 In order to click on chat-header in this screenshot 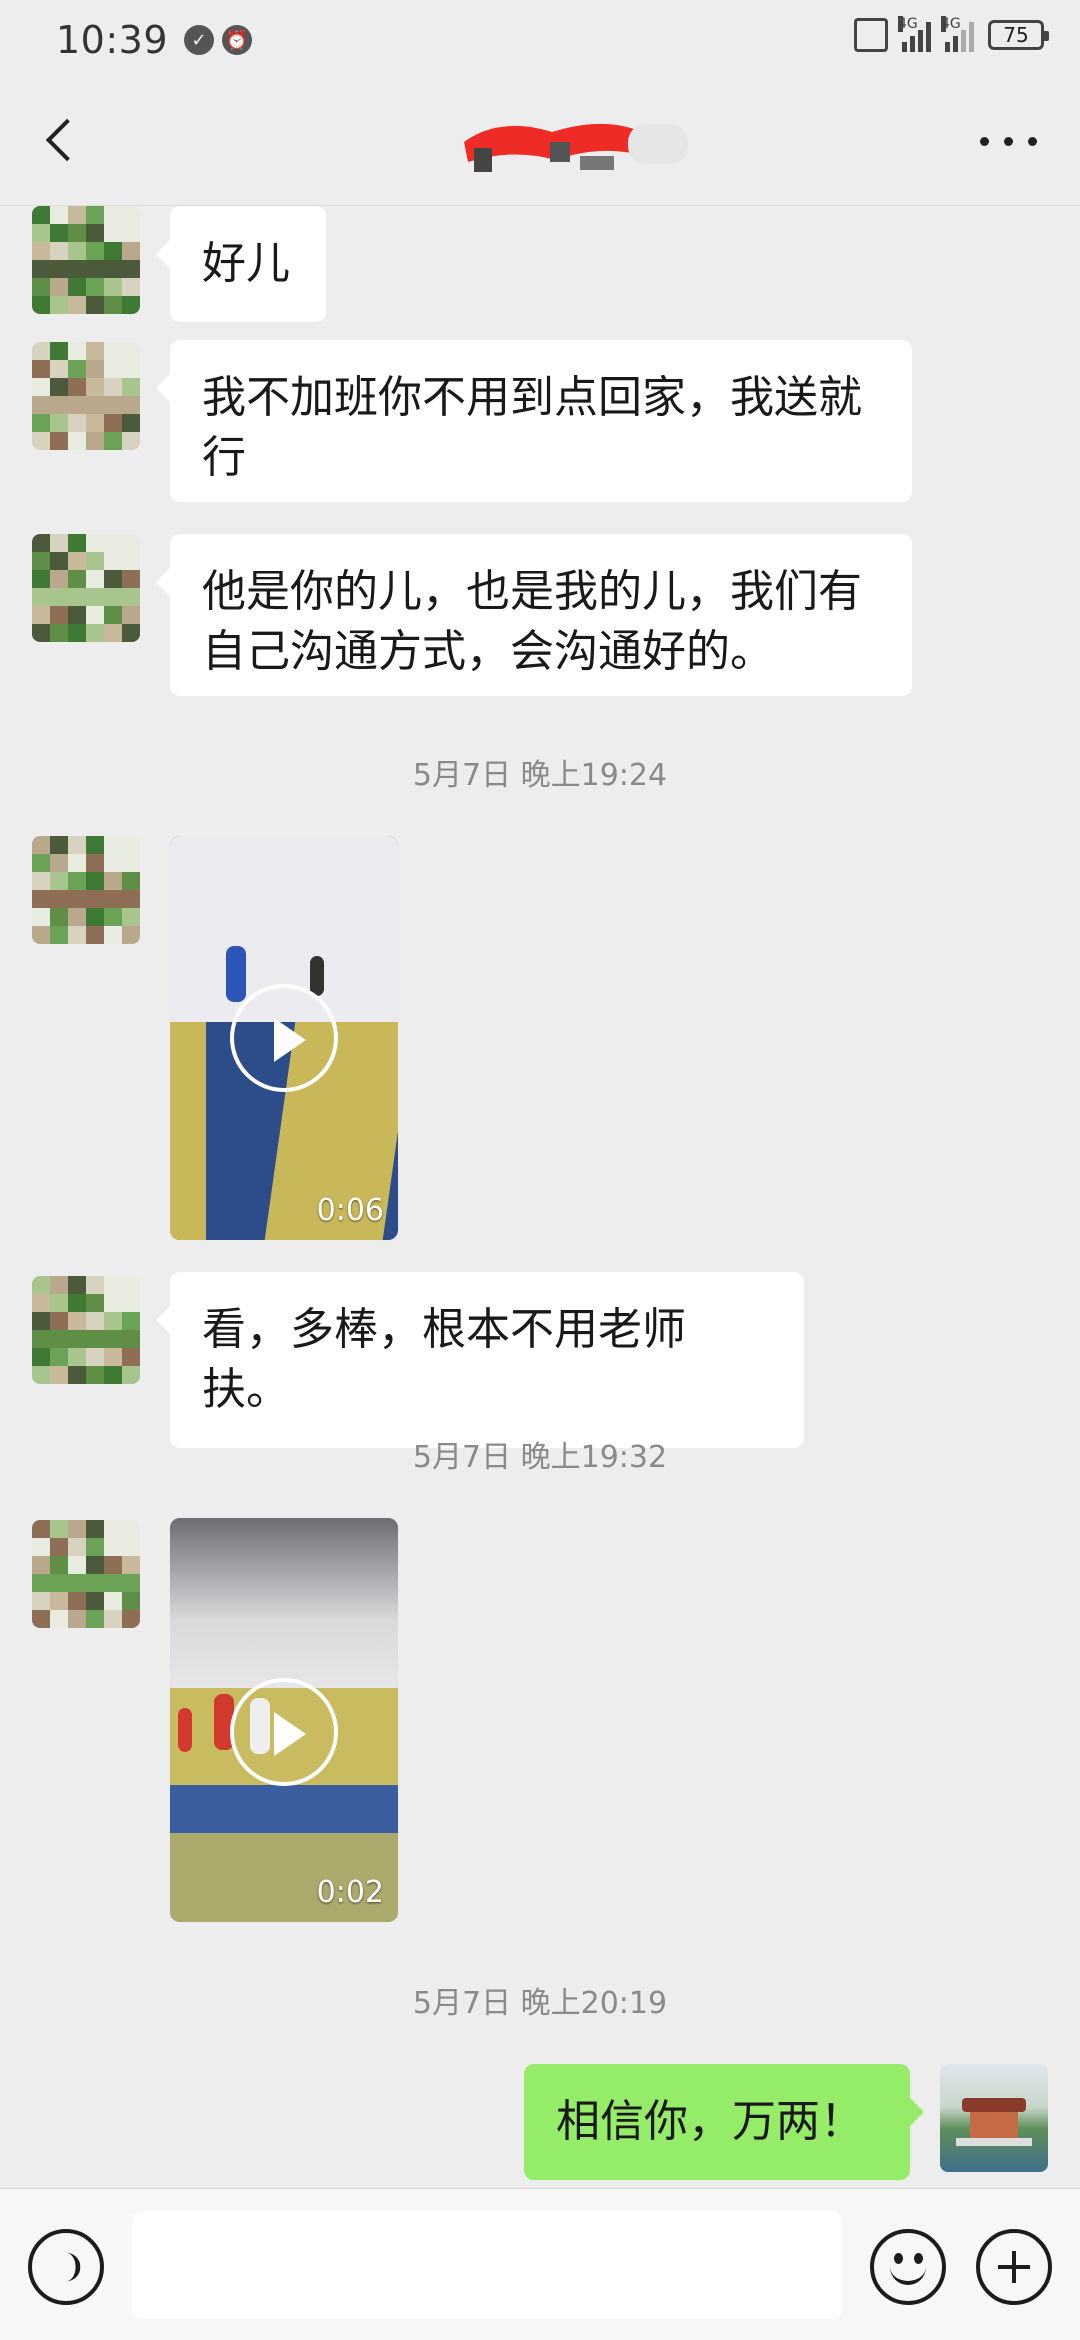, I will do `click(540, 143)`.